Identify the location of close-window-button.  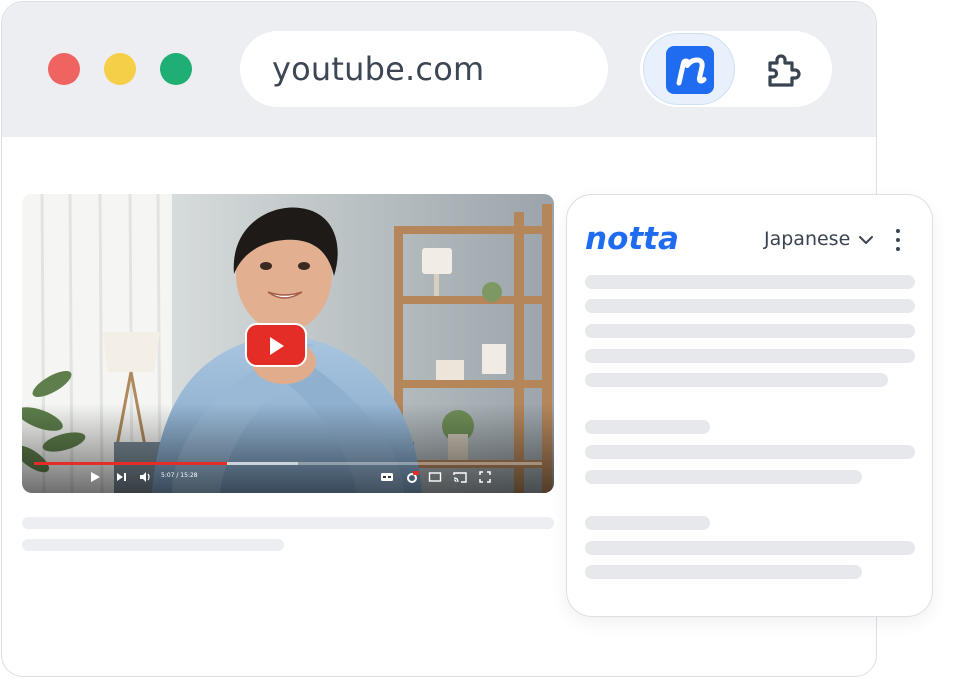
(64, 69).